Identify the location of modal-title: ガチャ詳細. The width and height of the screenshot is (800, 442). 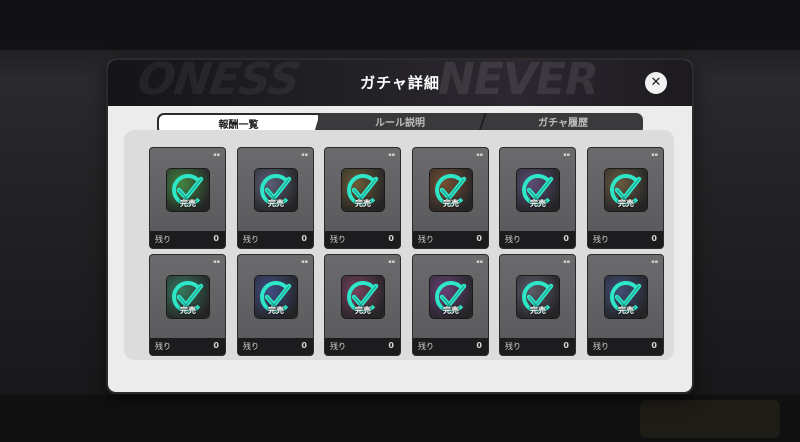
(400, 83).